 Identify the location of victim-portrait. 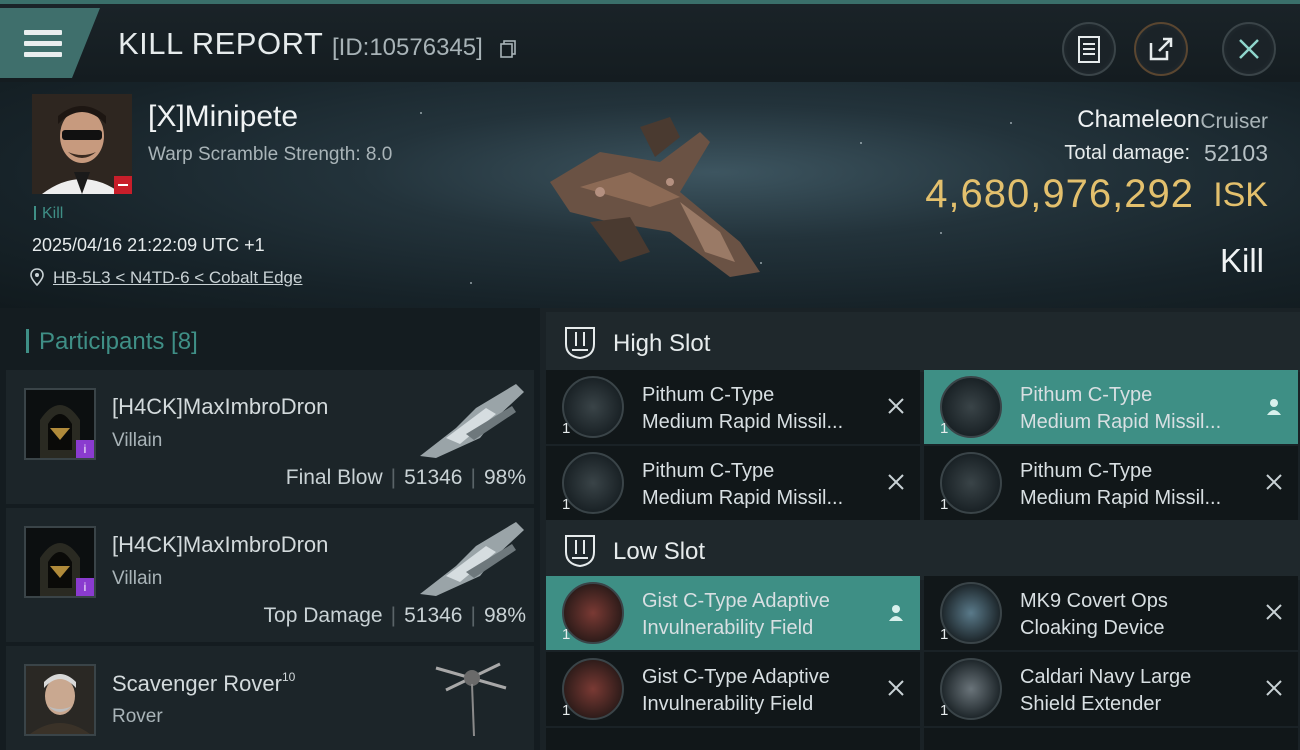
(82, 144).